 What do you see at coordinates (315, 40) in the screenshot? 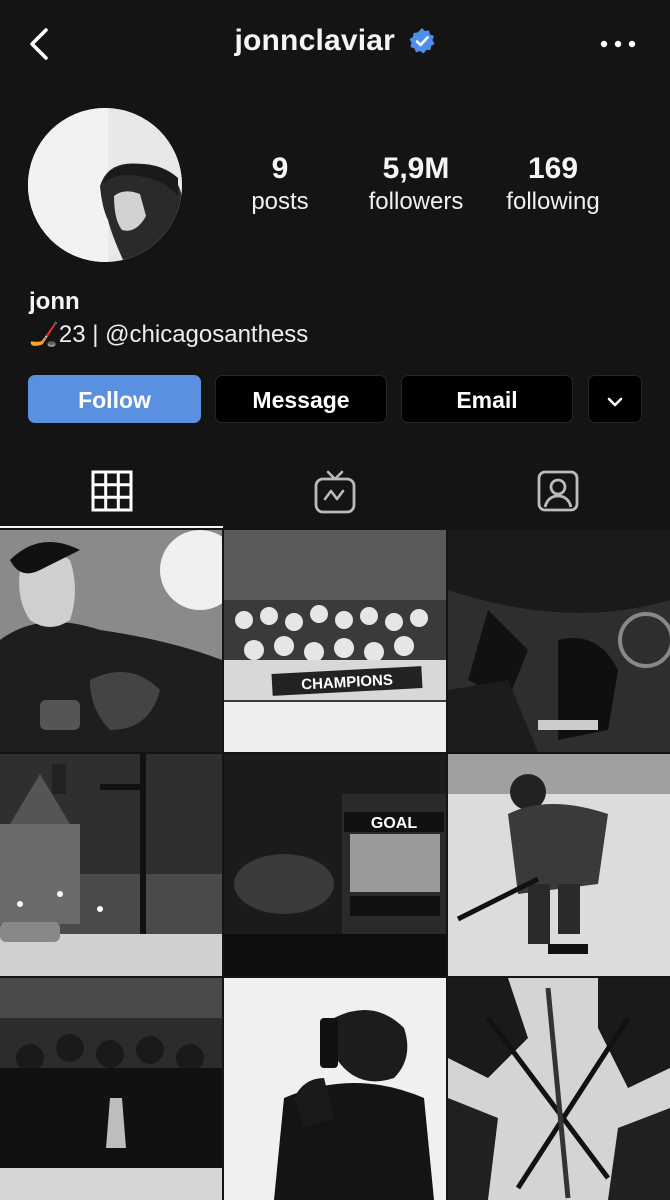
I see `profile-username: jonnclaviar` at bounding box center [315, 40].